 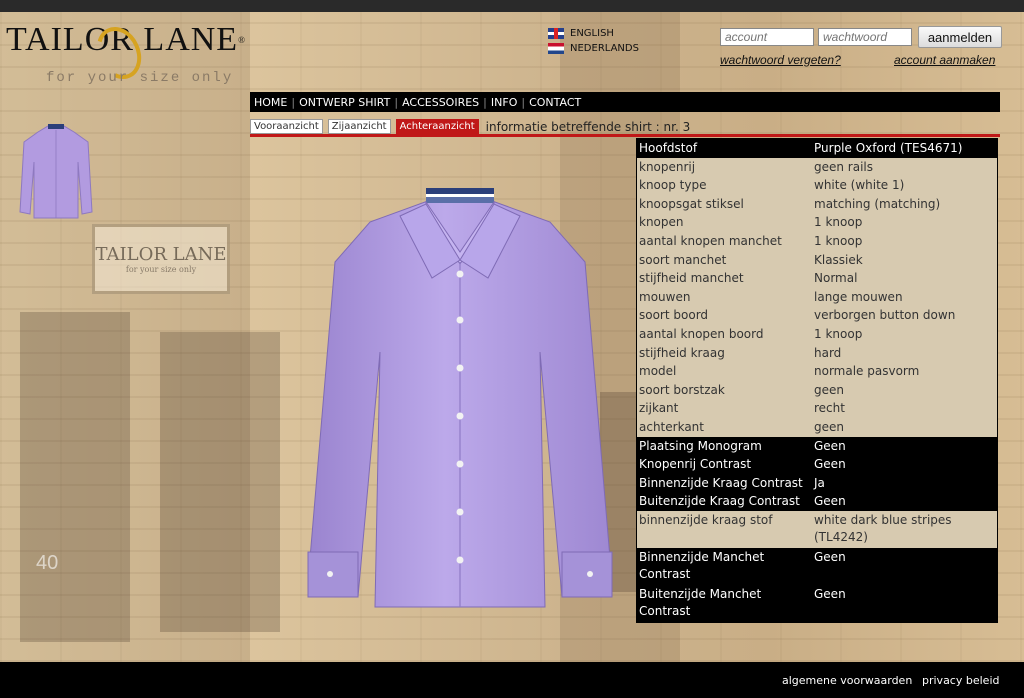 What do you see at coordinates (877, 203) in the screenshot?
I see `spec-value: matching (matching)` at bounding box center [877, 203].